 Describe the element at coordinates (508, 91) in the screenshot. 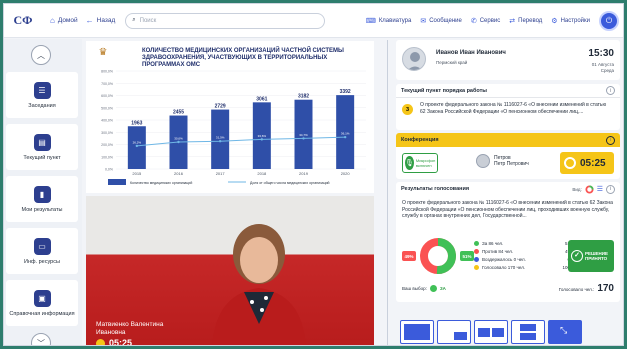

I see `current-item-header: Текущий пункт порядка работы i` at that location.